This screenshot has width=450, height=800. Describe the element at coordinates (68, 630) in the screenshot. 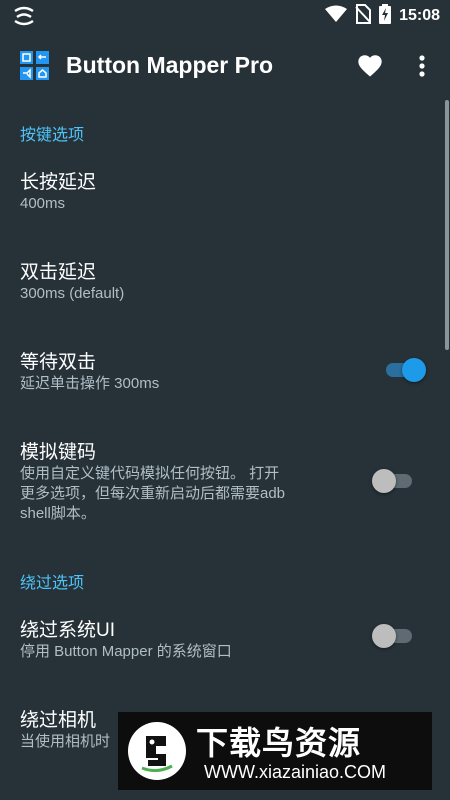

I see `pref-title: 绕过系统UI` at that location.